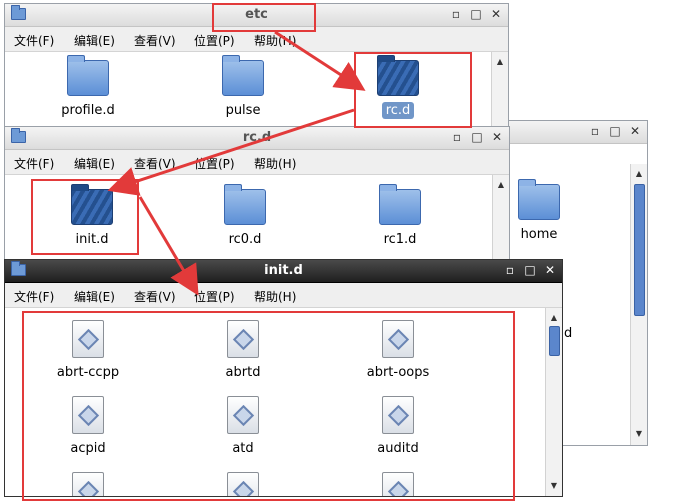 This screenshot has height=501, width=676. I want to click on folder-item-rc0-d: rc0.d, so click(245, 216).